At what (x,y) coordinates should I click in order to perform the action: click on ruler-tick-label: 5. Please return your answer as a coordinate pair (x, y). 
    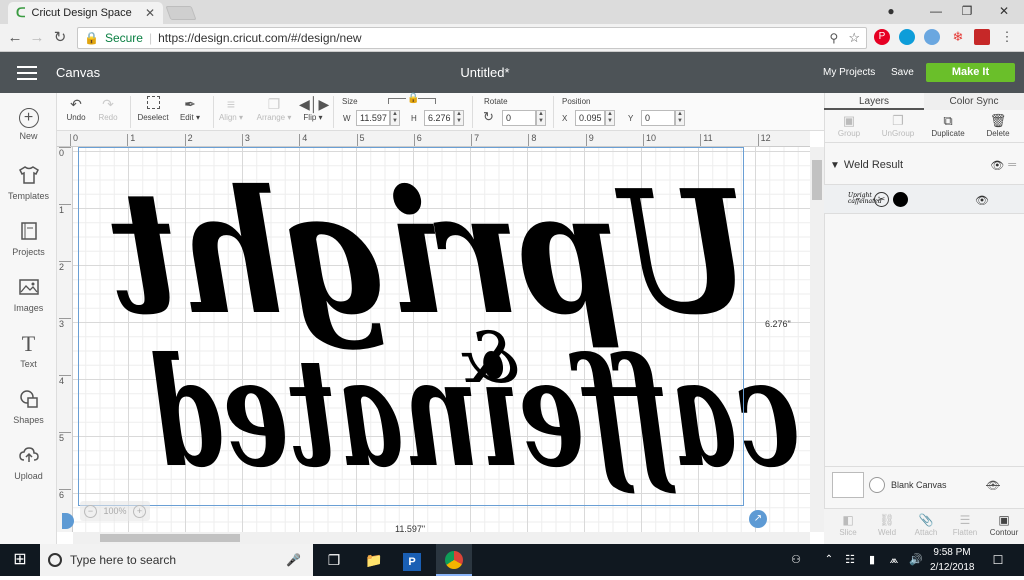
    Looking at the image, I should click on (360, 140).